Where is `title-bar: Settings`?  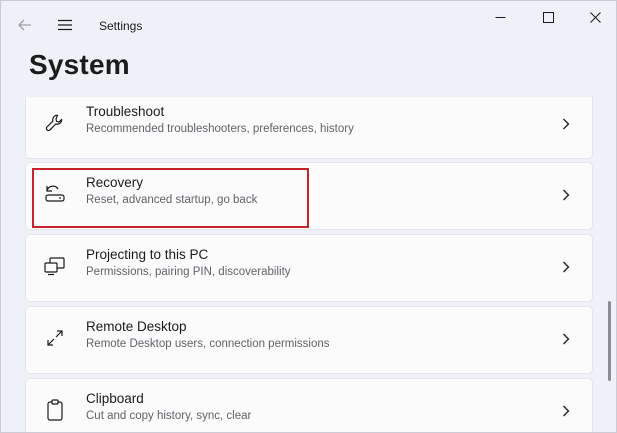 title-bar: Settings is located at coordinates (308, 24).